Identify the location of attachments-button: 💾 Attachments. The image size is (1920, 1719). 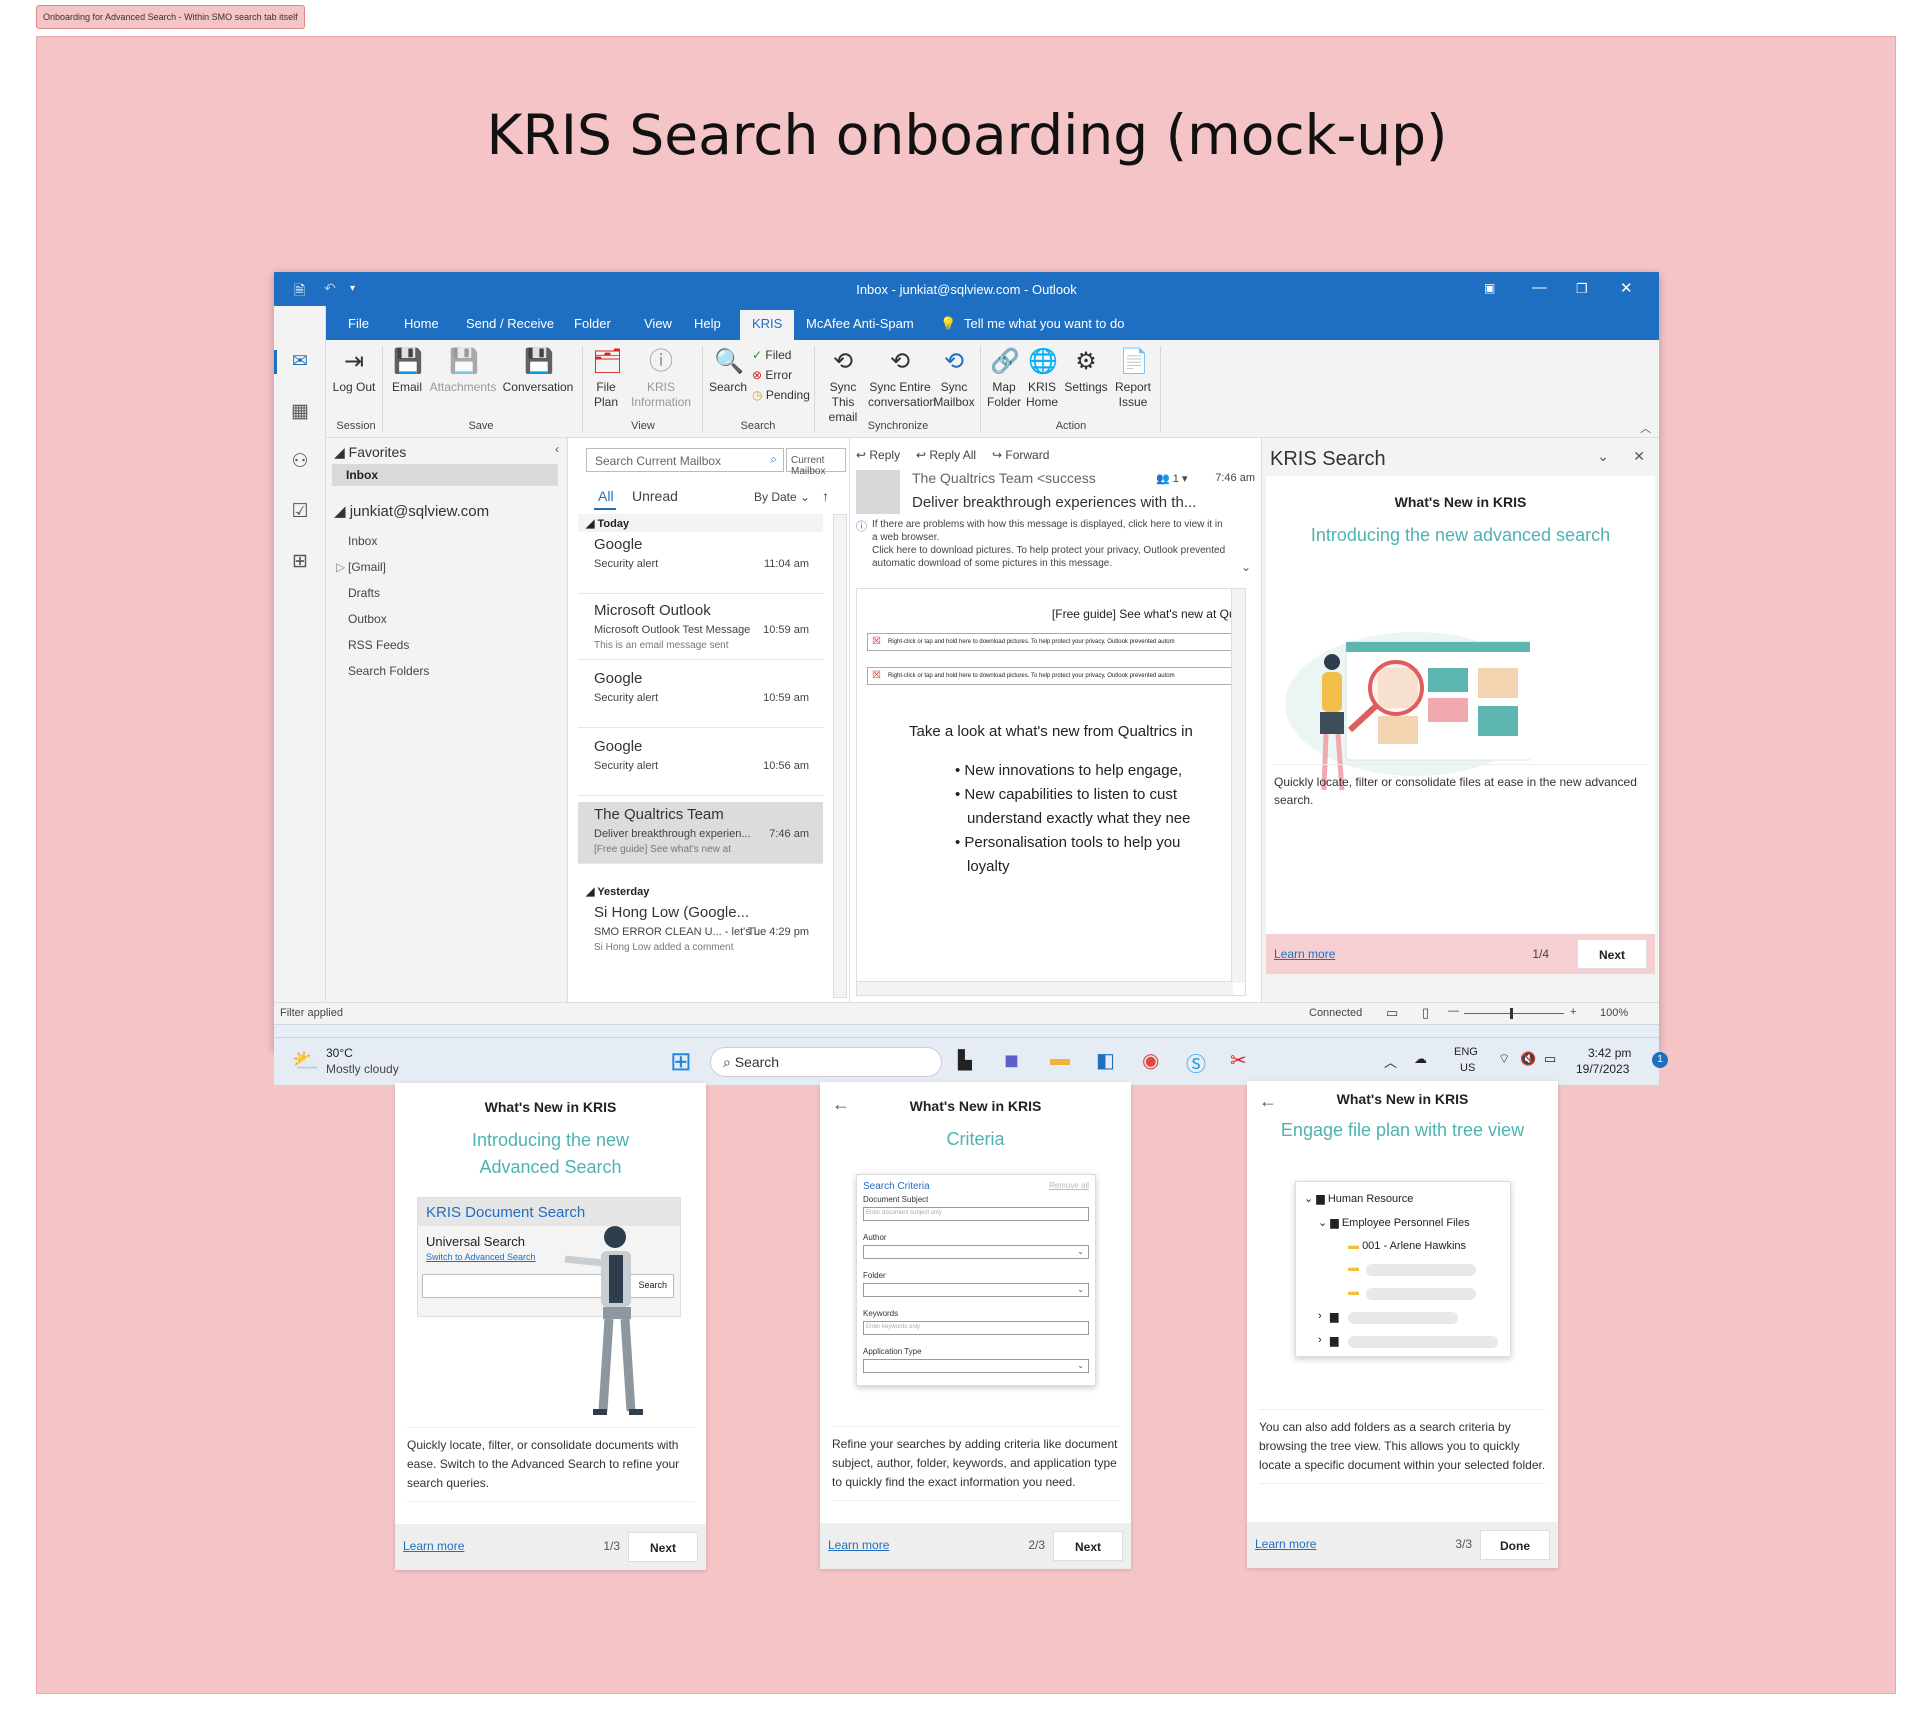
(463, 371).